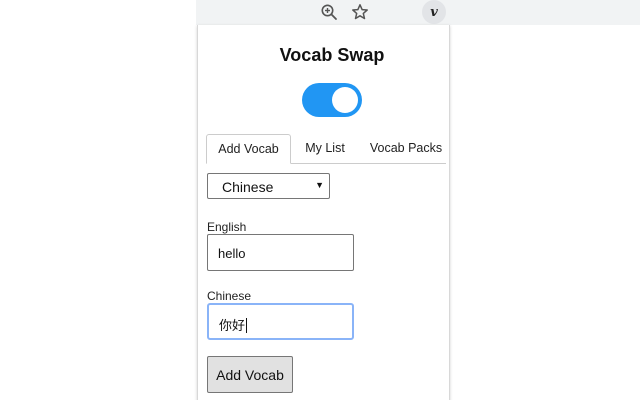  Describe the element at coordinates (332, 55) in the screenshot. I see `popup-title: Vocab Swap` at that location.